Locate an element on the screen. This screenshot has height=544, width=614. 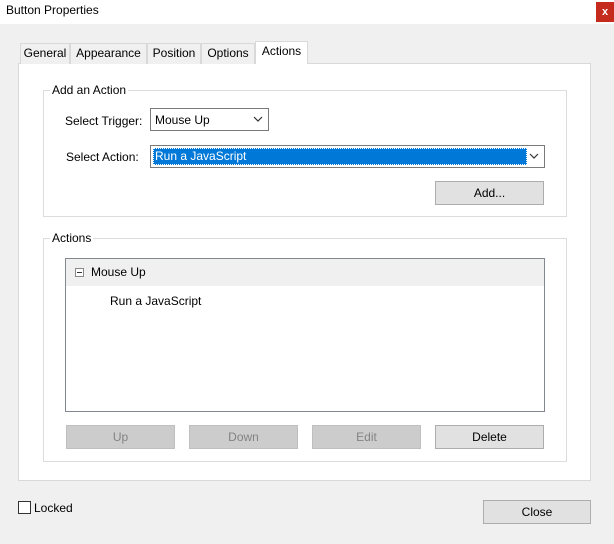
up-button: Up is located at coordinates (120, 437).